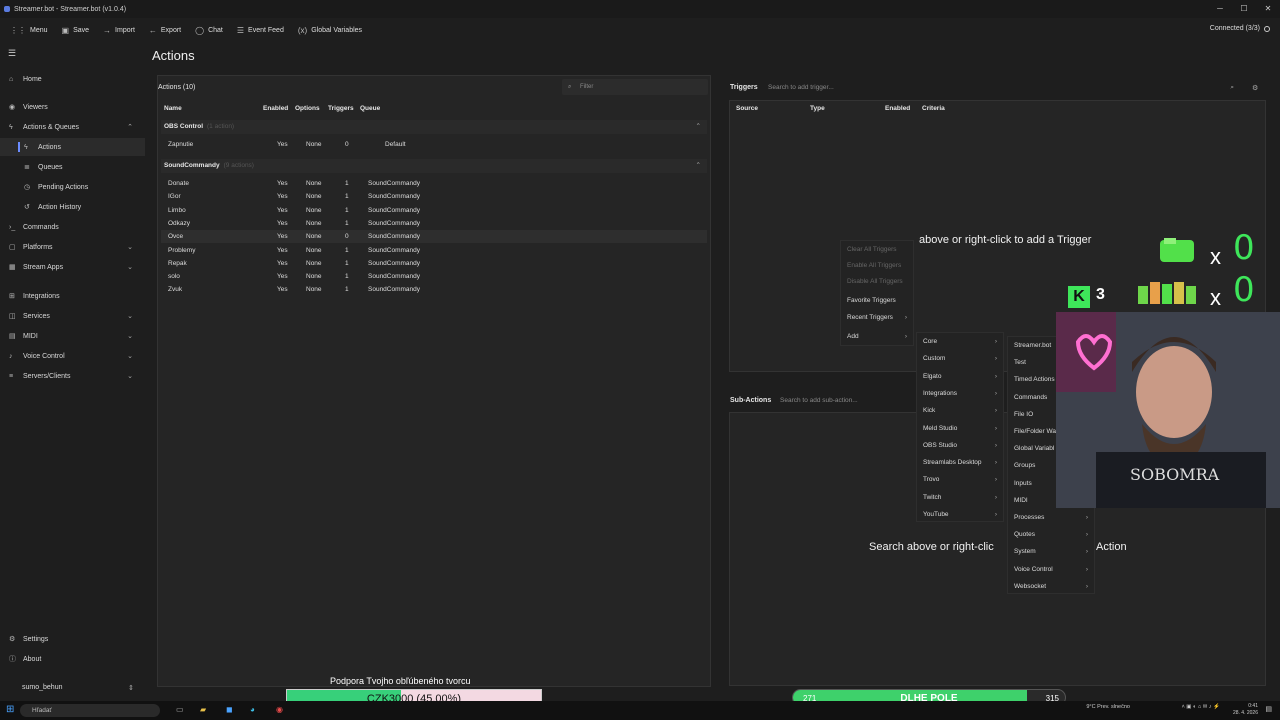 Image resolution: width=1280 pixels, height=720 pixels. What do you see at coordinates (282, 210) in the screenshot?
I see `row-enabled: Yes` at bounding box center [282, 210].